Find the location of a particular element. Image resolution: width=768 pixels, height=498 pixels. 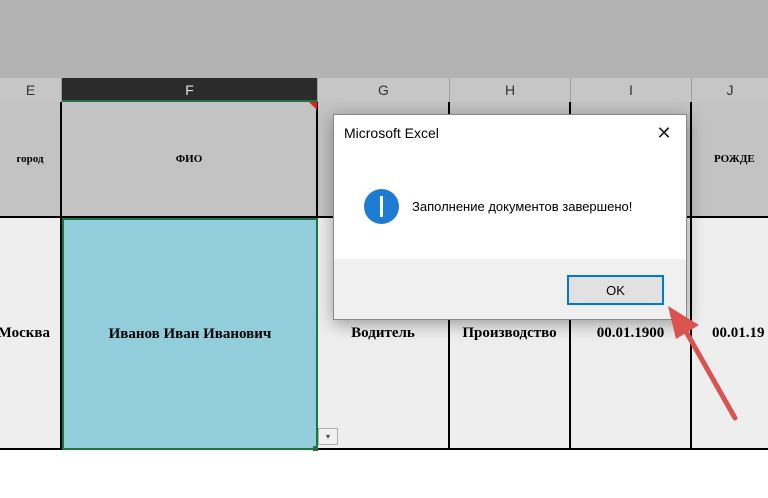

empty-rows-area is located at coordinates (384, 474).